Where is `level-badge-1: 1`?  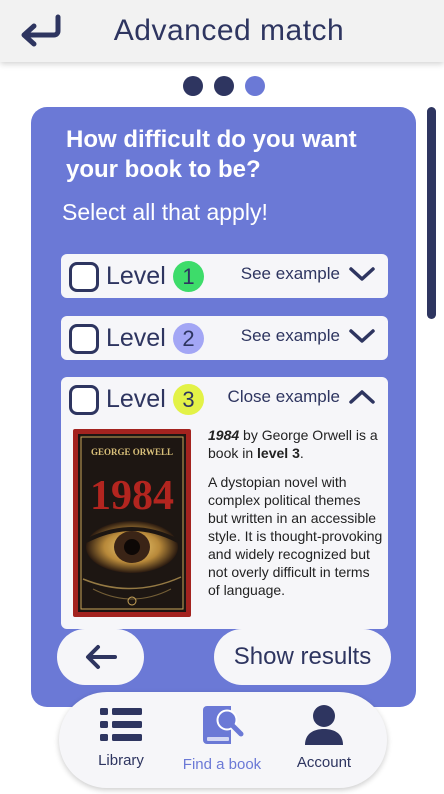 level-badge-1: 1 is located at coordinates (188, 276).